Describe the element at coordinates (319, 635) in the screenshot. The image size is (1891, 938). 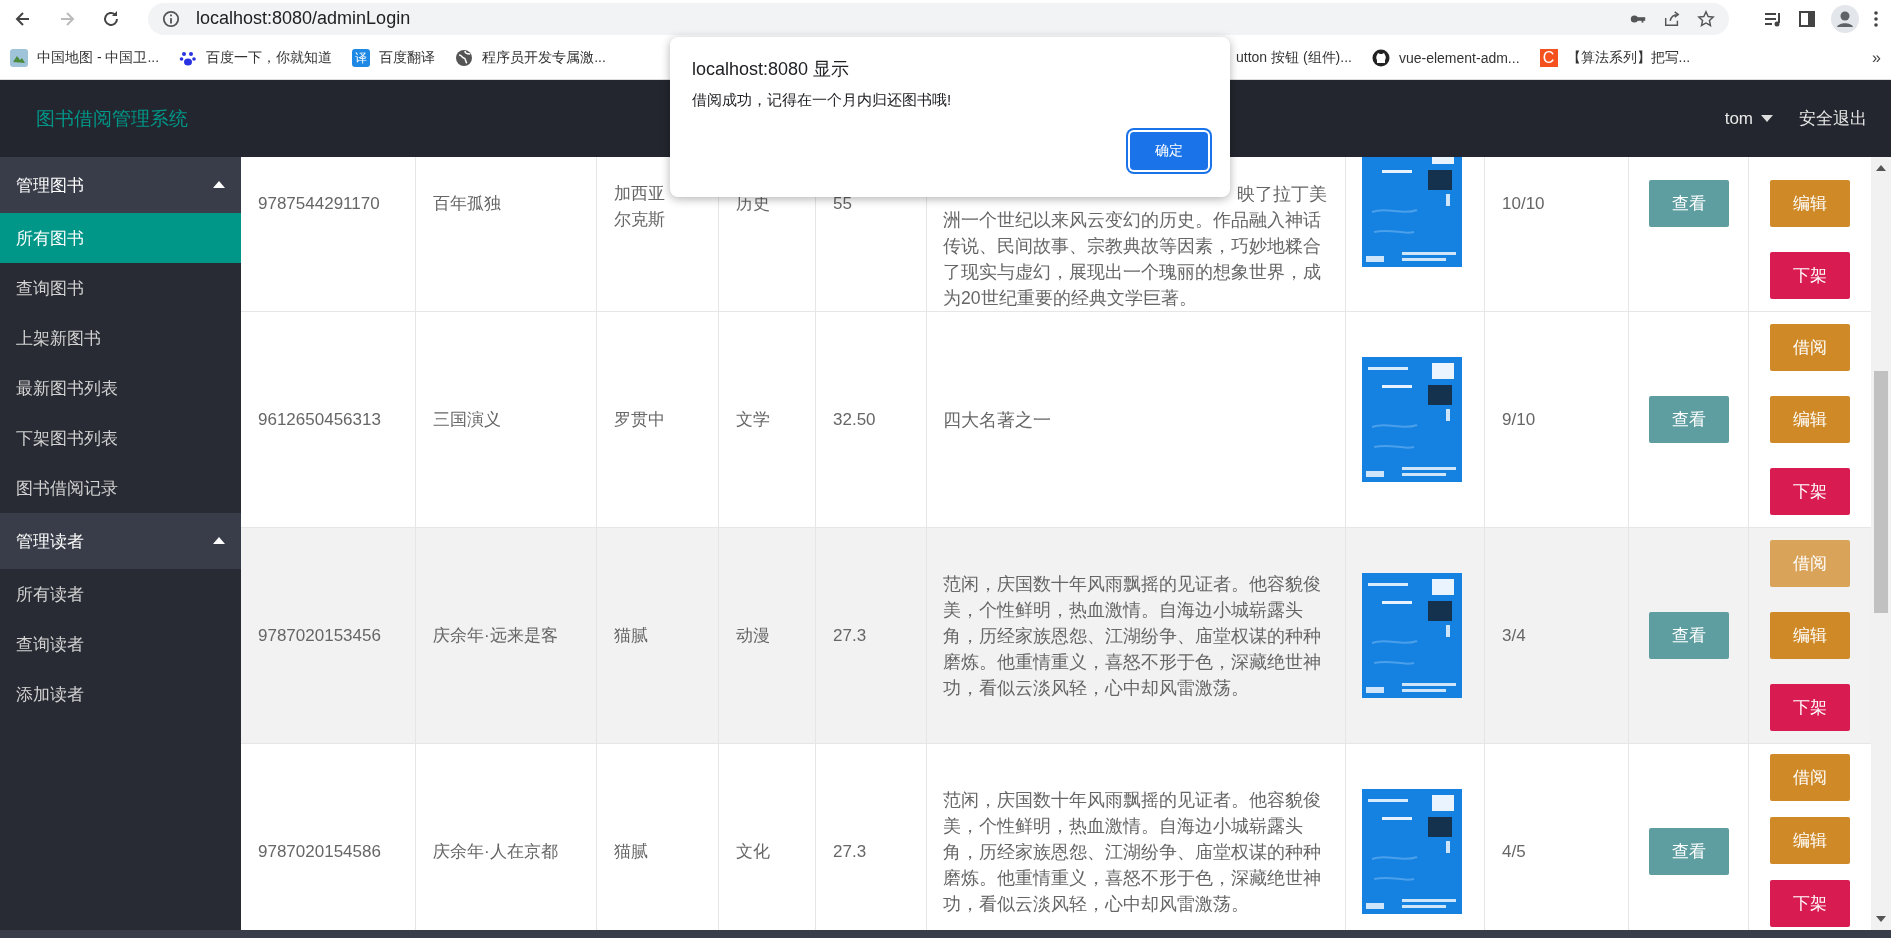
I see `table-cell-text: 9787020153456` at that location.